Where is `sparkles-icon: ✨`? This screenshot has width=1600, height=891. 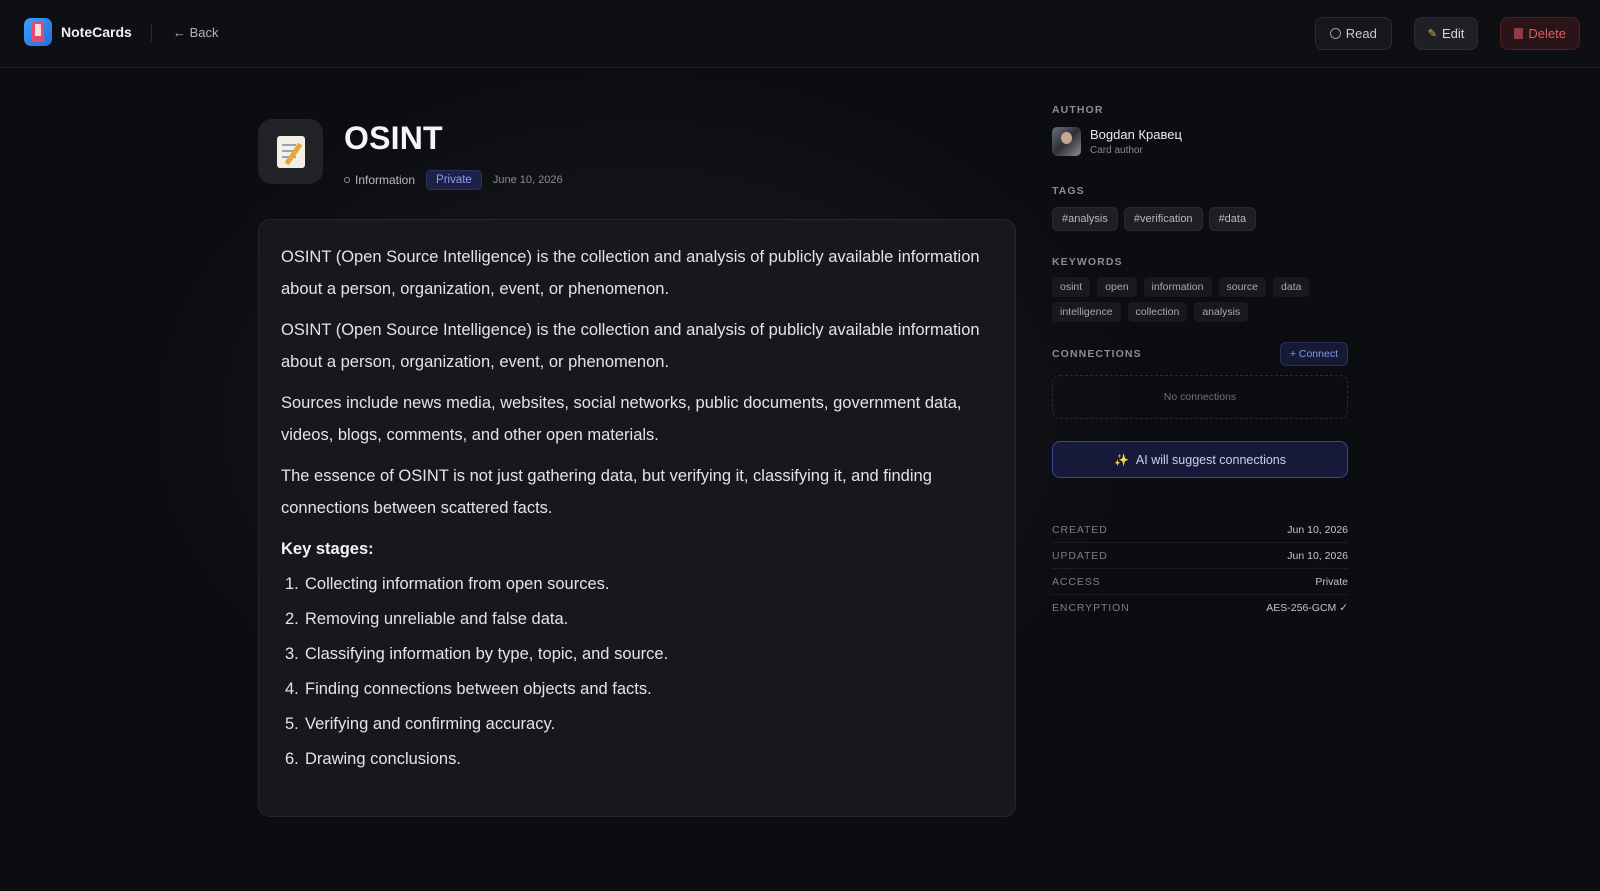 sparkles-icon: ✨ is located at coordinates (1121, 459).